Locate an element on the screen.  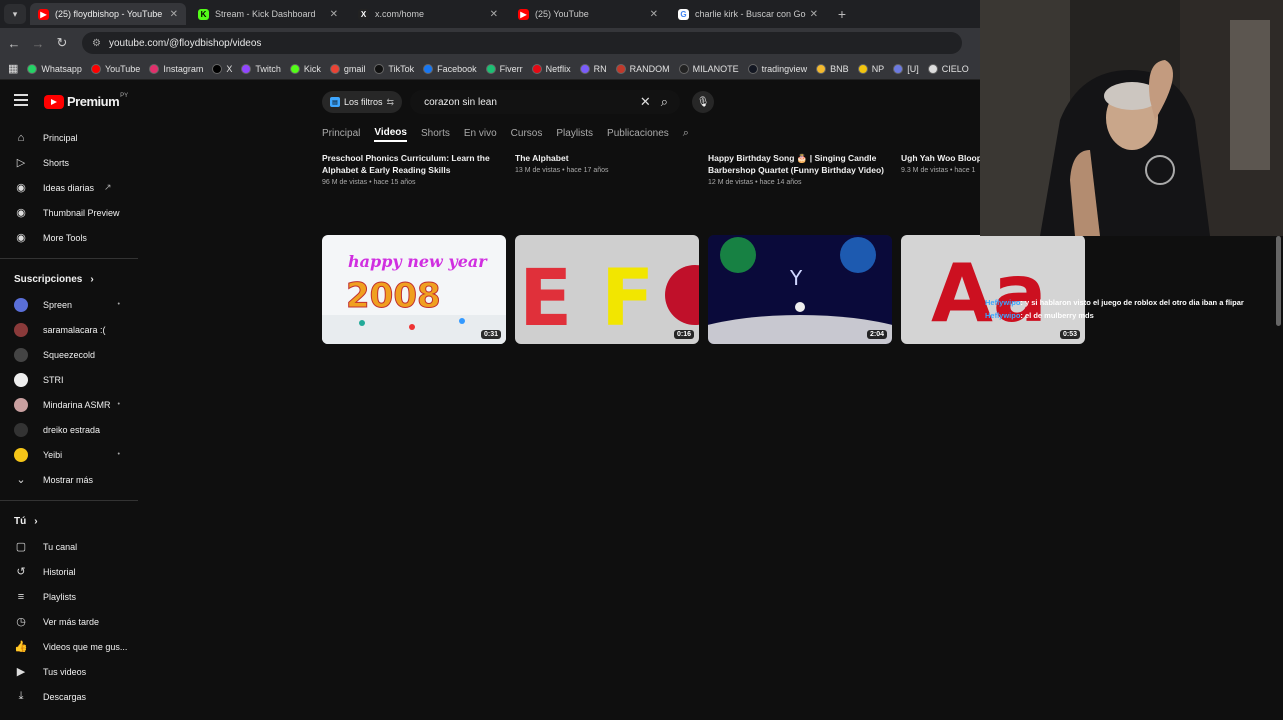
video-title: The Alphabet is located at coordinates (607, 158).